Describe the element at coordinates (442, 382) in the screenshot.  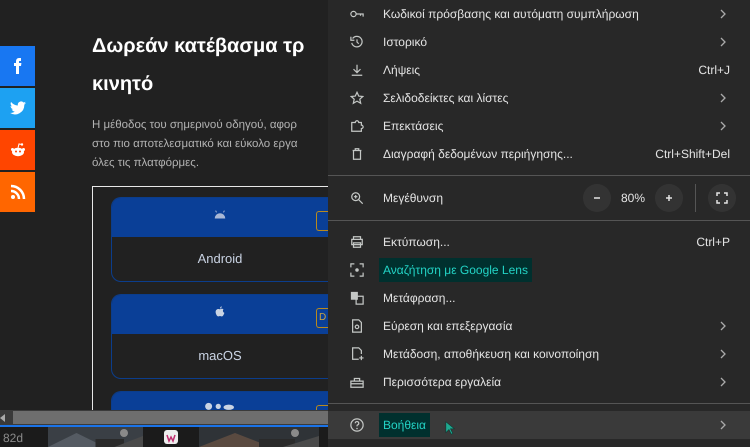
I see `menu-item-label: Περισσότερα εργαλεία` at that location.